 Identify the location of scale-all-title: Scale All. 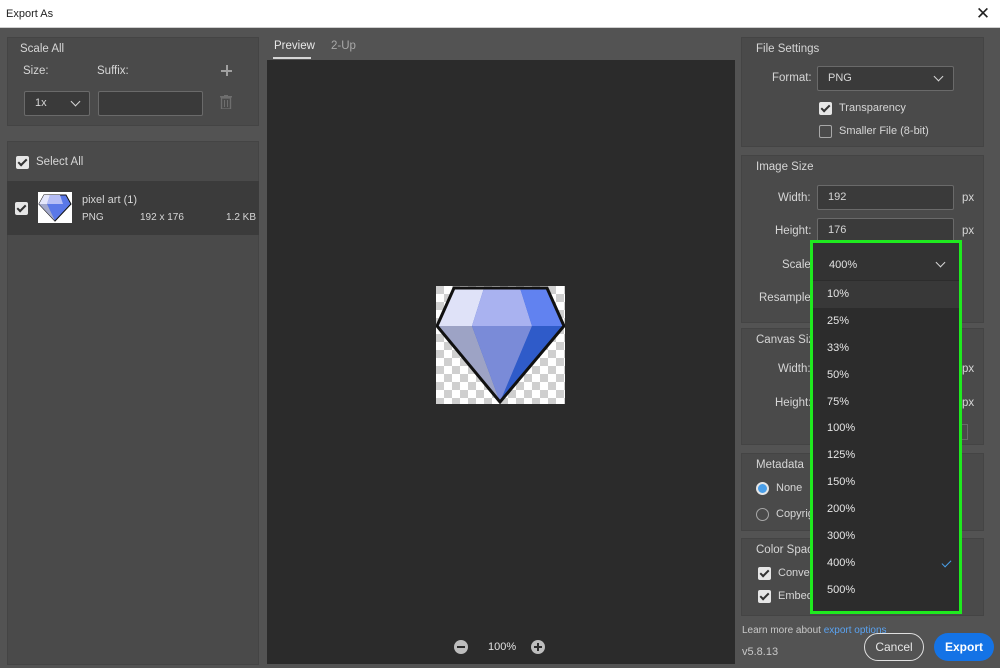
(42, 49).